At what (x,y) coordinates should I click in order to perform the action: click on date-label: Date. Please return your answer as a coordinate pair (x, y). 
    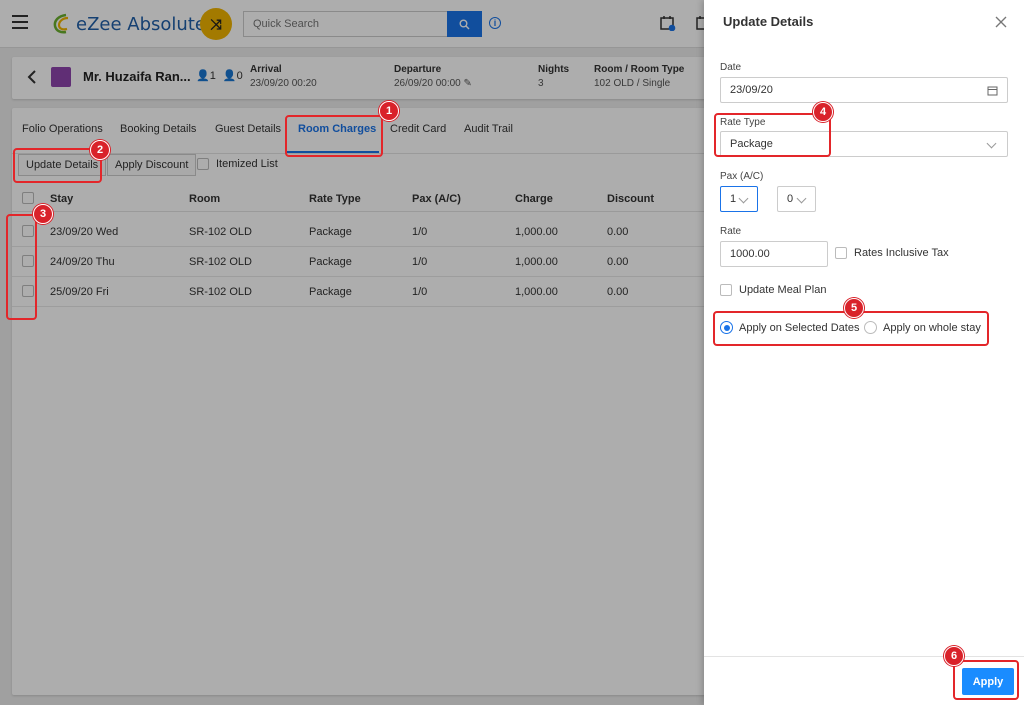
    Looking at the image, I should click on (731, 67).